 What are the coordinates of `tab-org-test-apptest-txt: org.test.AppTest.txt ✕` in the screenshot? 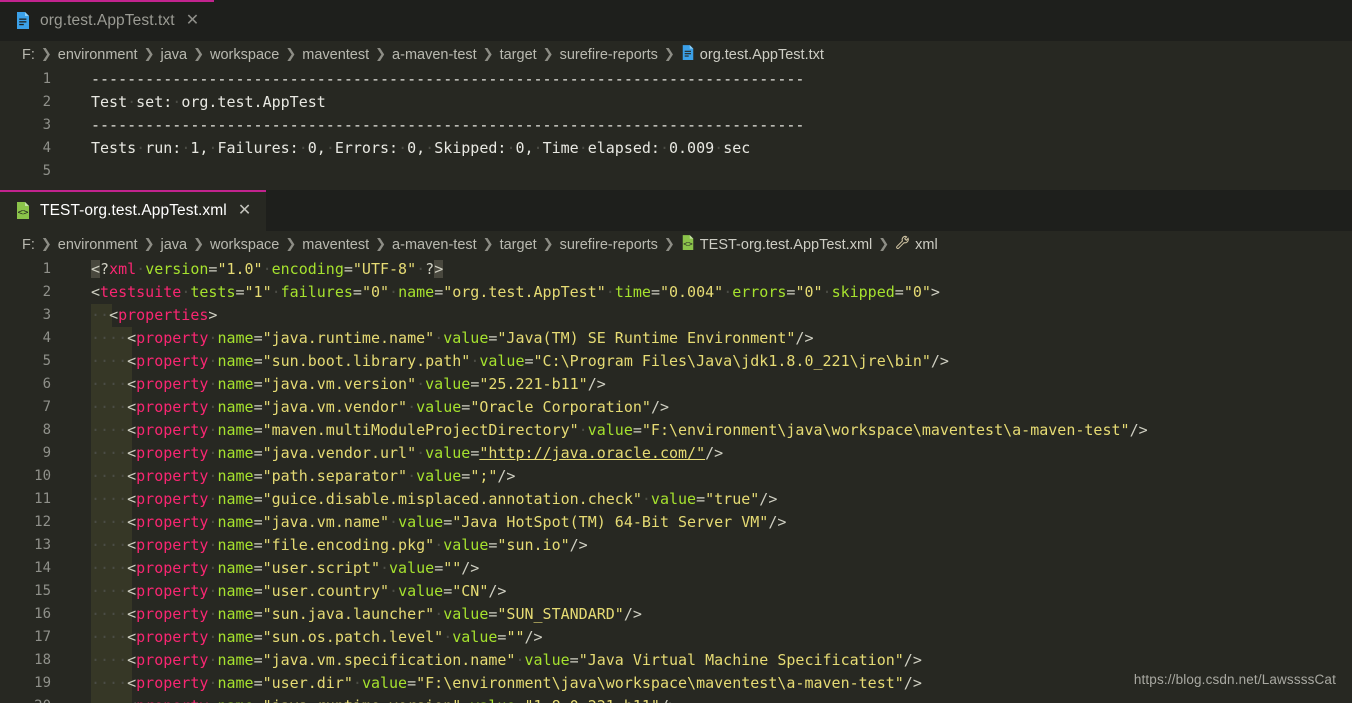 It's located at (107, 20).